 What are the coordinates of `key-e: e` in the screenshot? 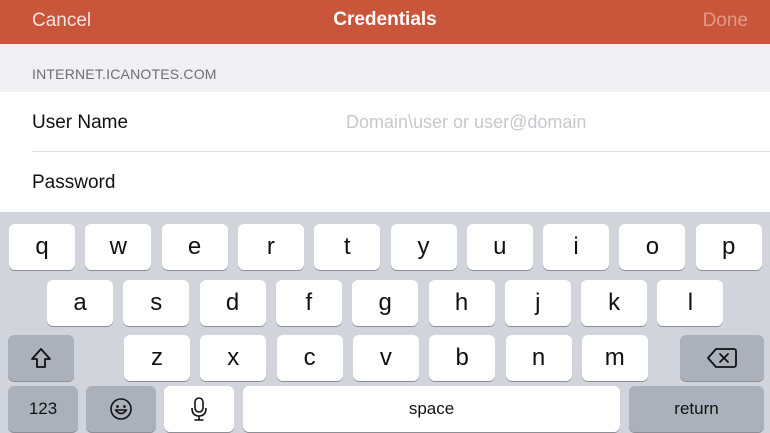 It's located at (194, 247).